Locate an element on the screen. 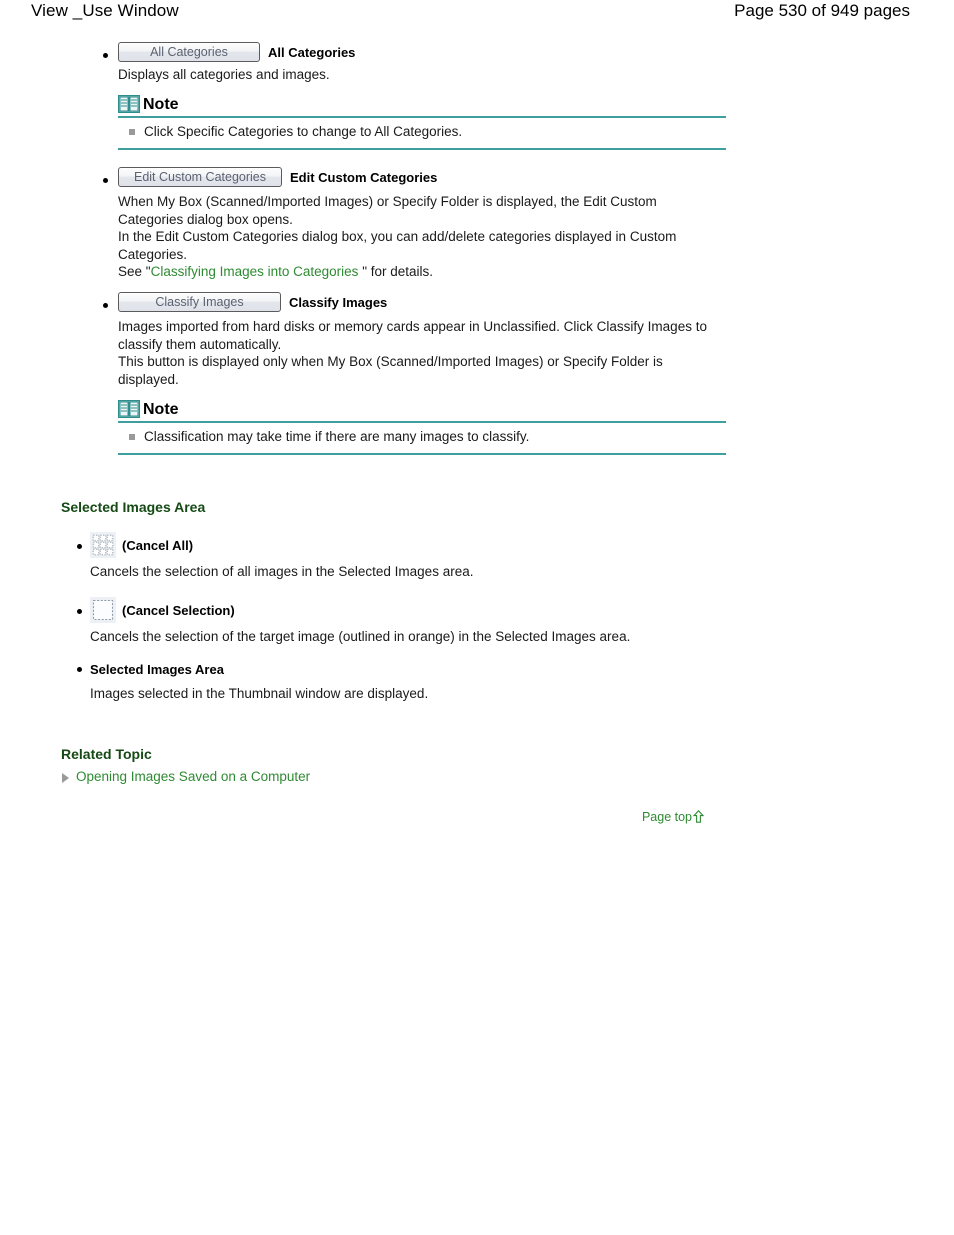  all-categories-button: All Categories is located at coordinates (189, 52).